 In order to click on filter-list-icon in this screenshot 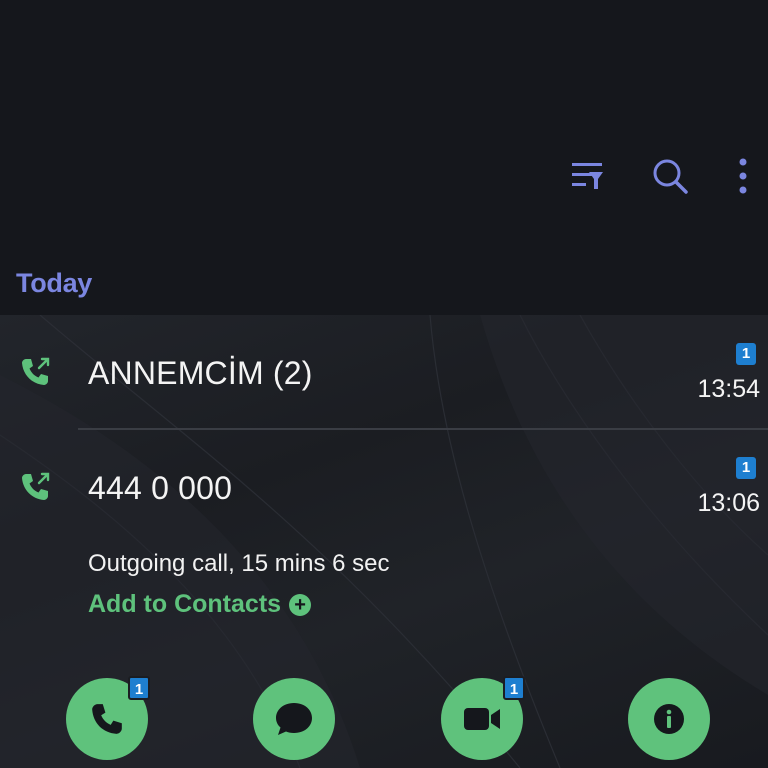, I will do `click(587, 176)`.